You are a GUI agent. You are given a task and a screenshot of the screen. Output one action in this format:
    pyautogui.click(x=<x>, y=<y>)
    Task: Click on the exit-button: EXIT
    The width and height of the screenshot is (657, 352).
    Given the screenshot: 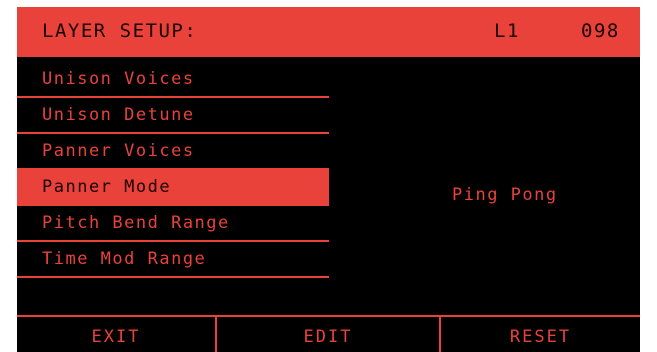 What is the action you would take?
    pyautogui.click(x=117, y=334)
    